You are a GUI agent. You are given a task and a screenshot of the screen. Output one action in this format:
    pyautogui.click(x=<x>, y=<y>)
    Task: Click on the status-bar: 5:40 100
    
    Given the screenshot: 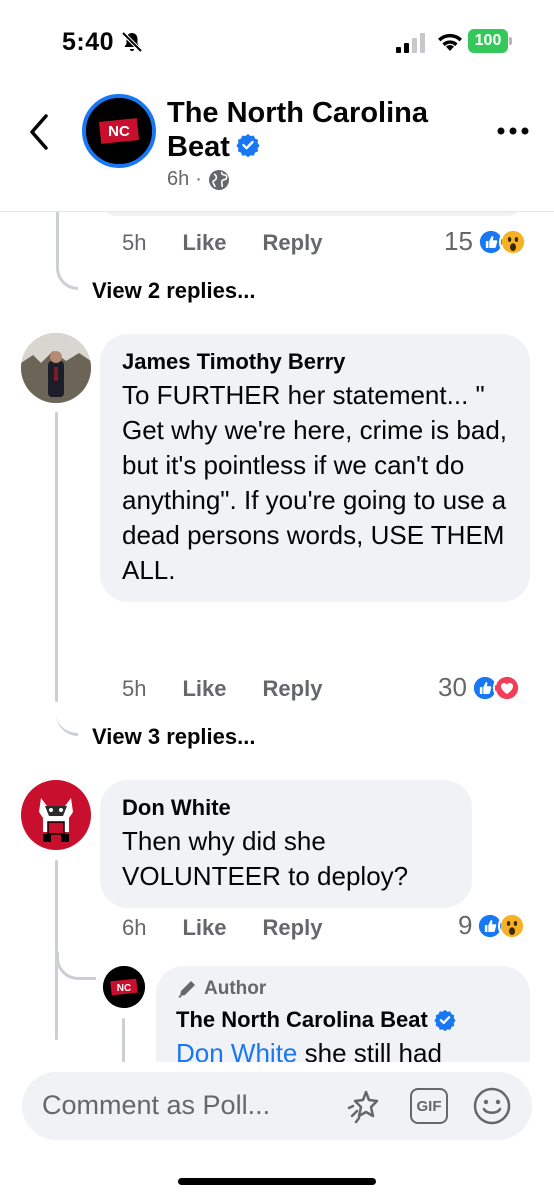 What is the action you would take?
    pyautogui.click(x=277, y=42)
    